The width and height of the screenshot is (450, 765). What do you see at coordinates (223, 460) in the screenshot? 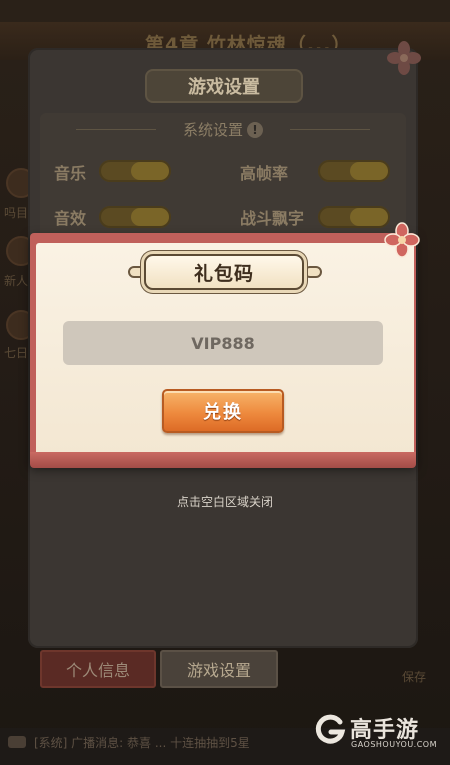
I see `gift-code-dialog-footer-trim` at bounding box center [223, 460].